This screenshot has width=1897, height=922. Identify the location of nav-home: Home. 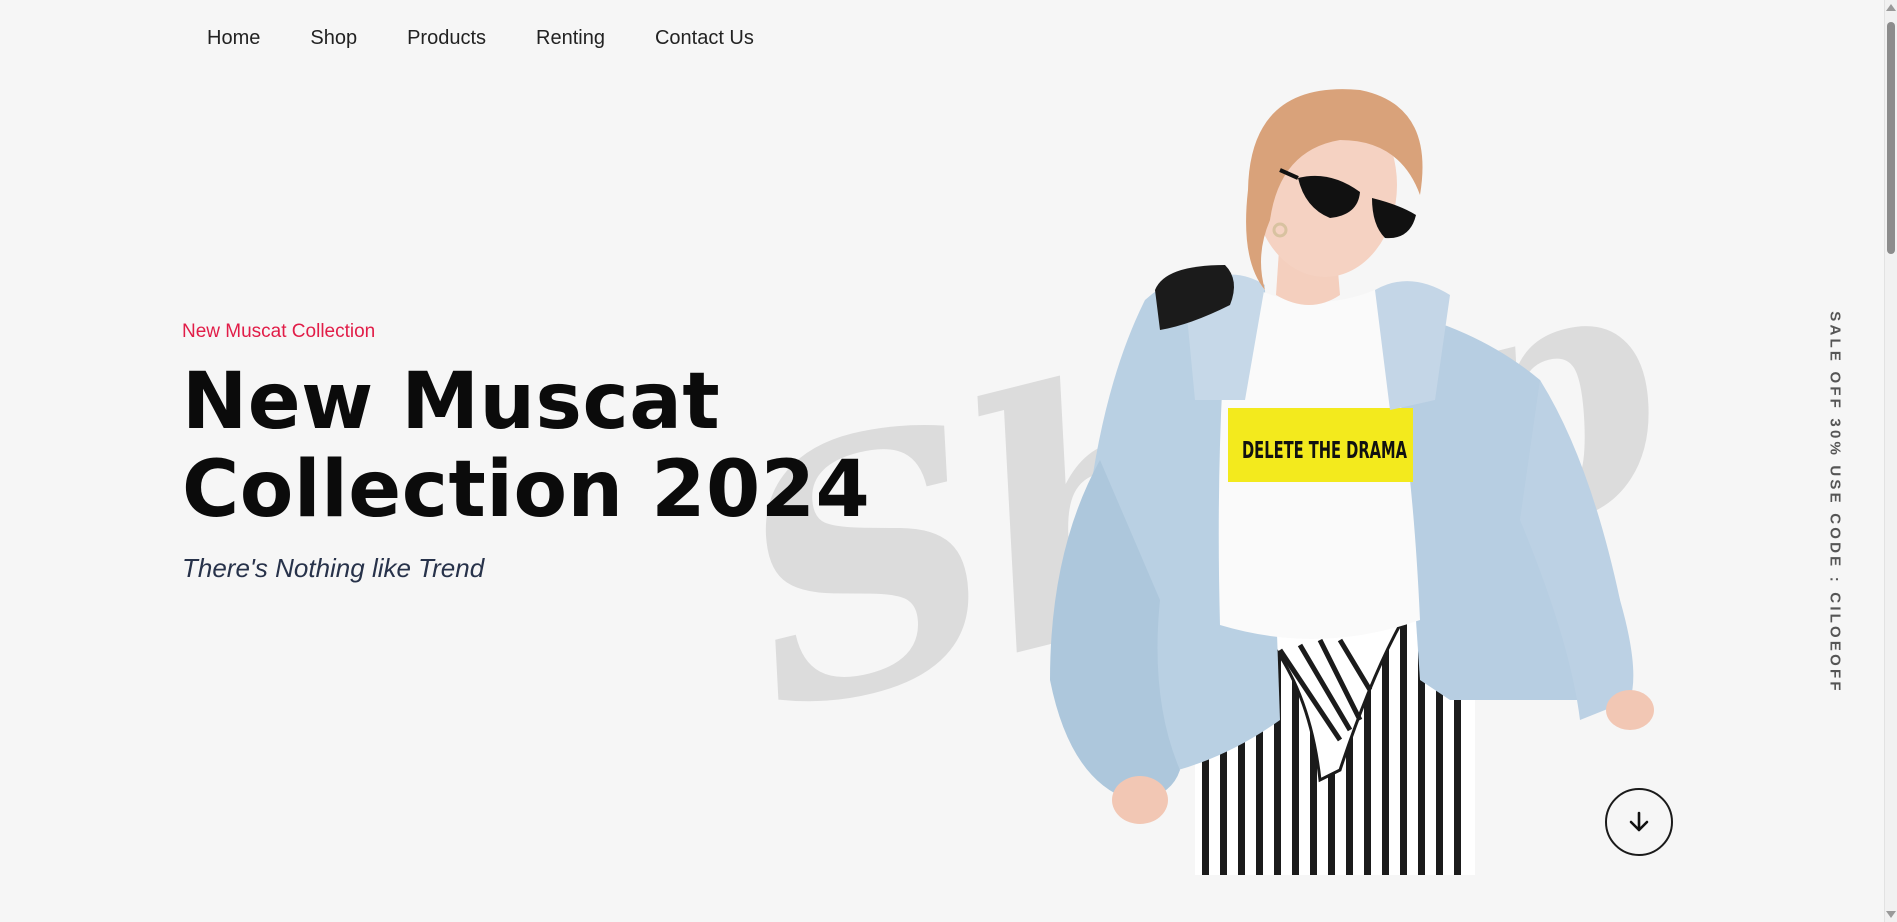
(233, 38).